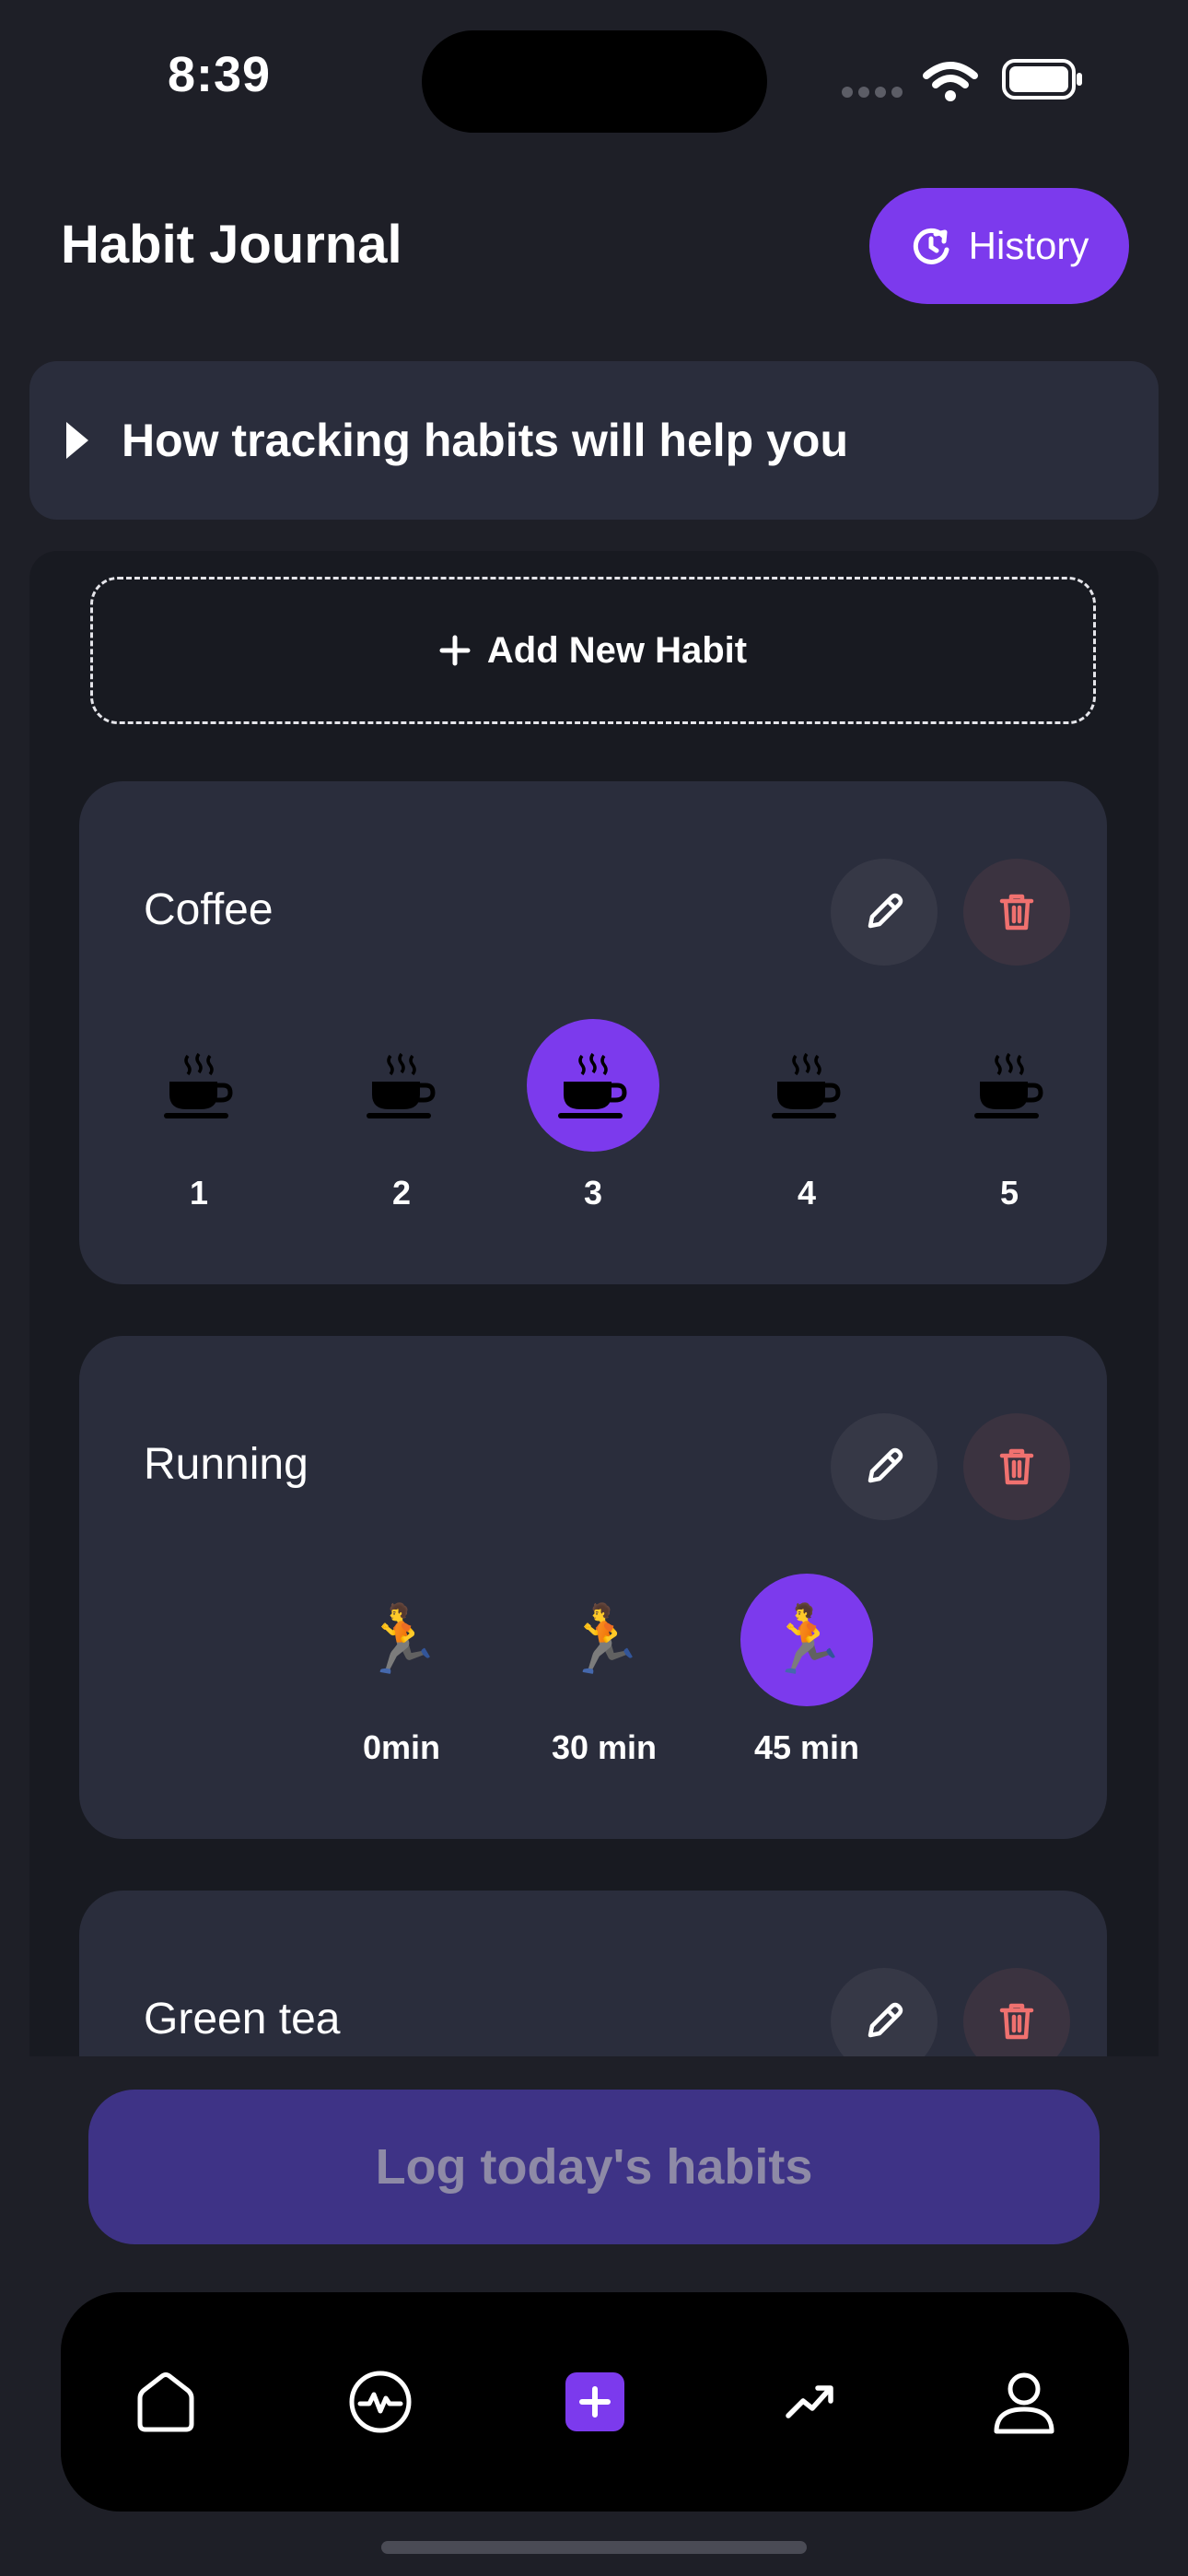 The width and height of the screenshot is (1188, 2576). What do you see at coordinates (220, 74) in the screenshot?
I see `status-time: 8:39` at bounding box center [220, 74].